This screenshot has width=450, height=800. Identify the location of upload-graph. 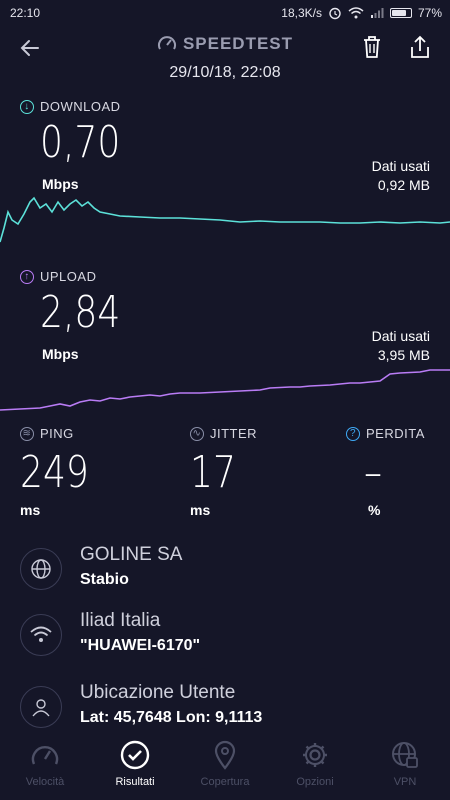
(225, 390).